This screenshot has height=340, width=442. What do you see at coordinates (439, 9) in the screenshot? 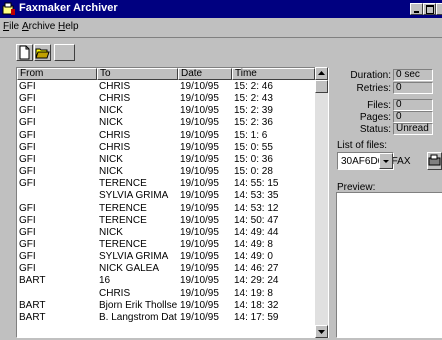
I see `close-button` at bounding box center [439, 9].